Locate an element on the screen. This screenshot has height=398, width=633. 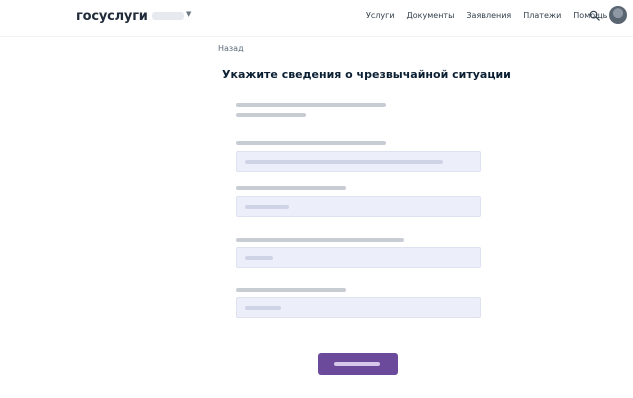
header-divider is located at coordinates (316, 36).